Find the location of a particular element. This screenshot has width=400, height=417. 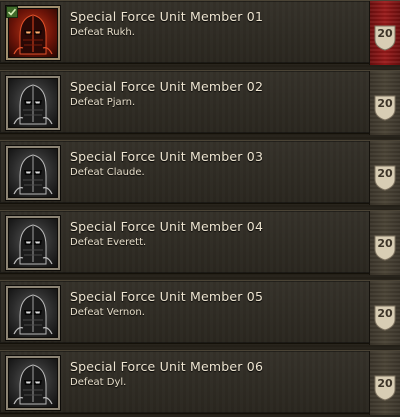

achievement-title: Special Force Unit Member 01 is located at coordinates (167, 16).